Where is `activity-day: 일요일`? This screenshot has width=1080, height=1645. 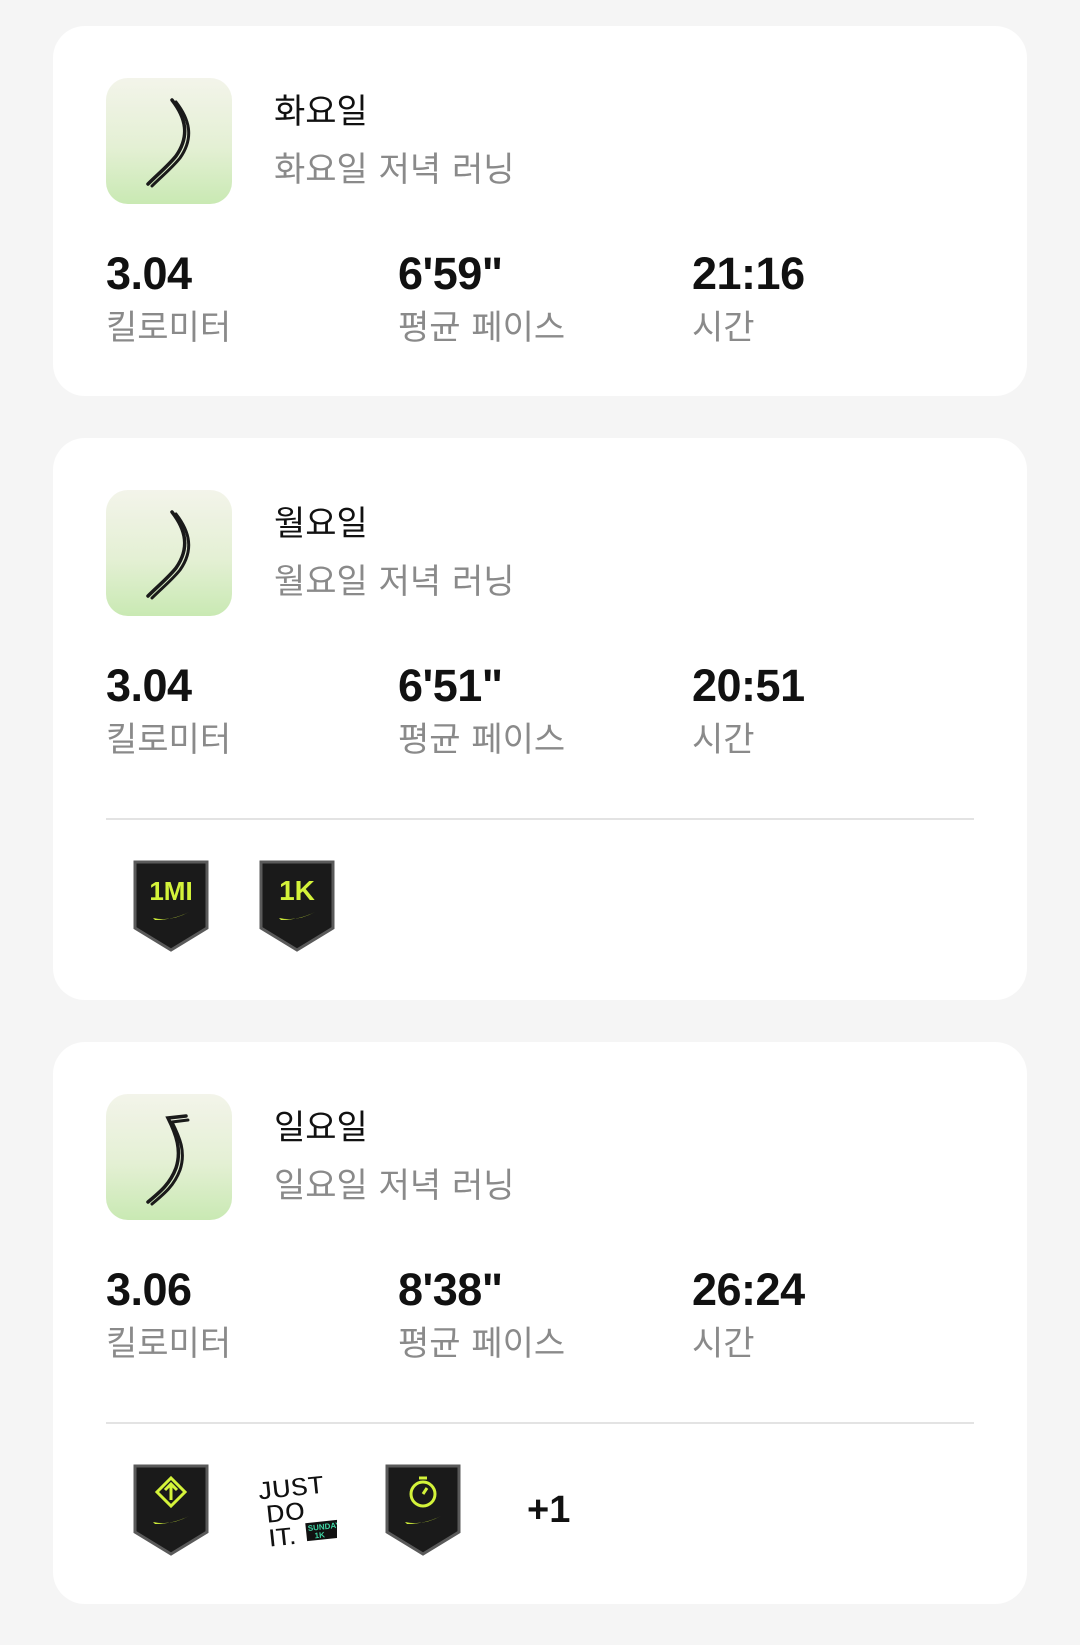 activity-day: 일요일 is located at coordinates (321, 1128).